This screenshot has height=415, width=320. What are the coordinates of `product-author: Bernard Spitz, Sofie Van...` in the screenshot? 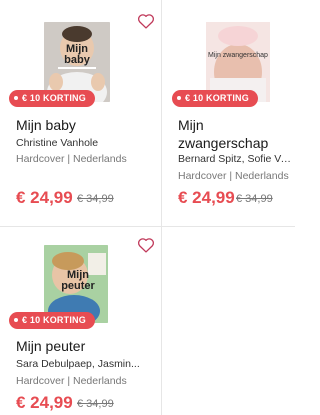 It's located at (236, 159).